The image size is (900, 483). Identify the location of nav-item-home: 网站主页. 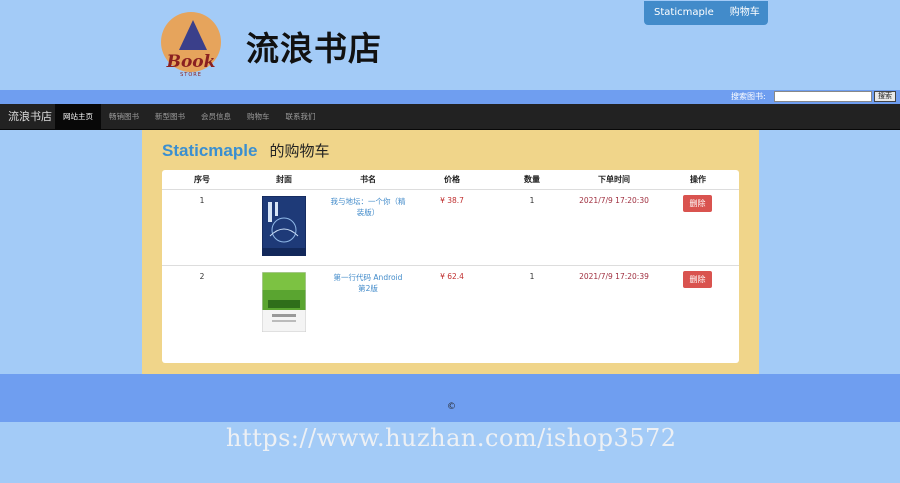
(78, 117).